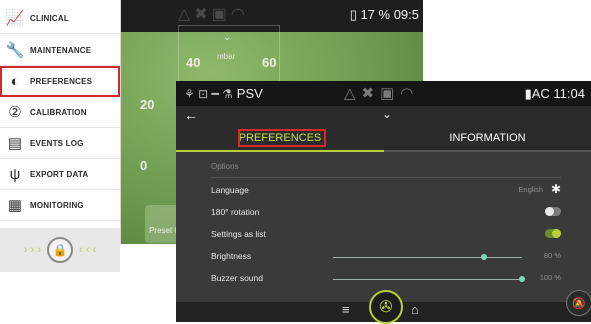 The width and height of the screenshot is (591, 324). What do you see at coordinates (230, 190) in the screenshot?
I see `language-label: Language` at bounding box center [230, 190].